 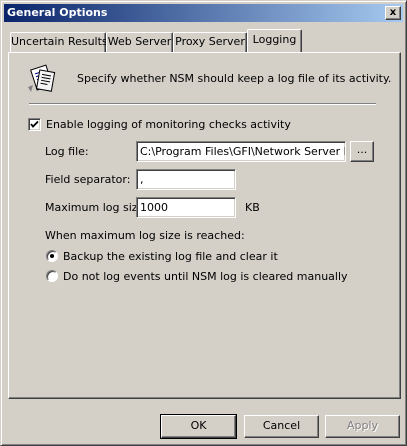 I want to click on tab-label: Web Server, so click(x=139, y=41).